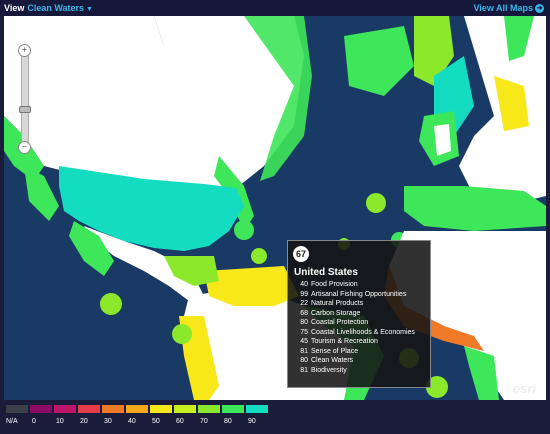 The image size is (550, 434). I want to click on goal-score-row: 45 Tourism & Recreation, so click(354, 342).